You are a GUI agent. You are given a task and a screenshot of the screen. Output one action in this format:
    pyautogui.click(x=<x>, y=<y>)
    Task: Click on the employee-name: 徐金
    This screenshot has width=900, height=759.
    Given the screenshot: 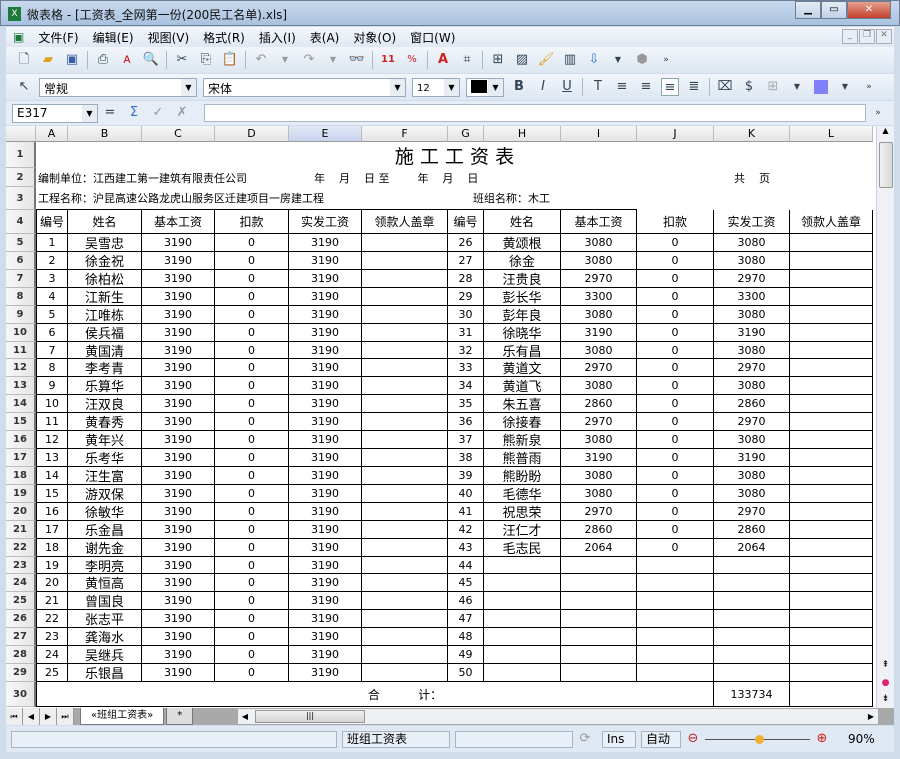 What is the action you would take?
    pyautogui.click(x=522, y=261)
    